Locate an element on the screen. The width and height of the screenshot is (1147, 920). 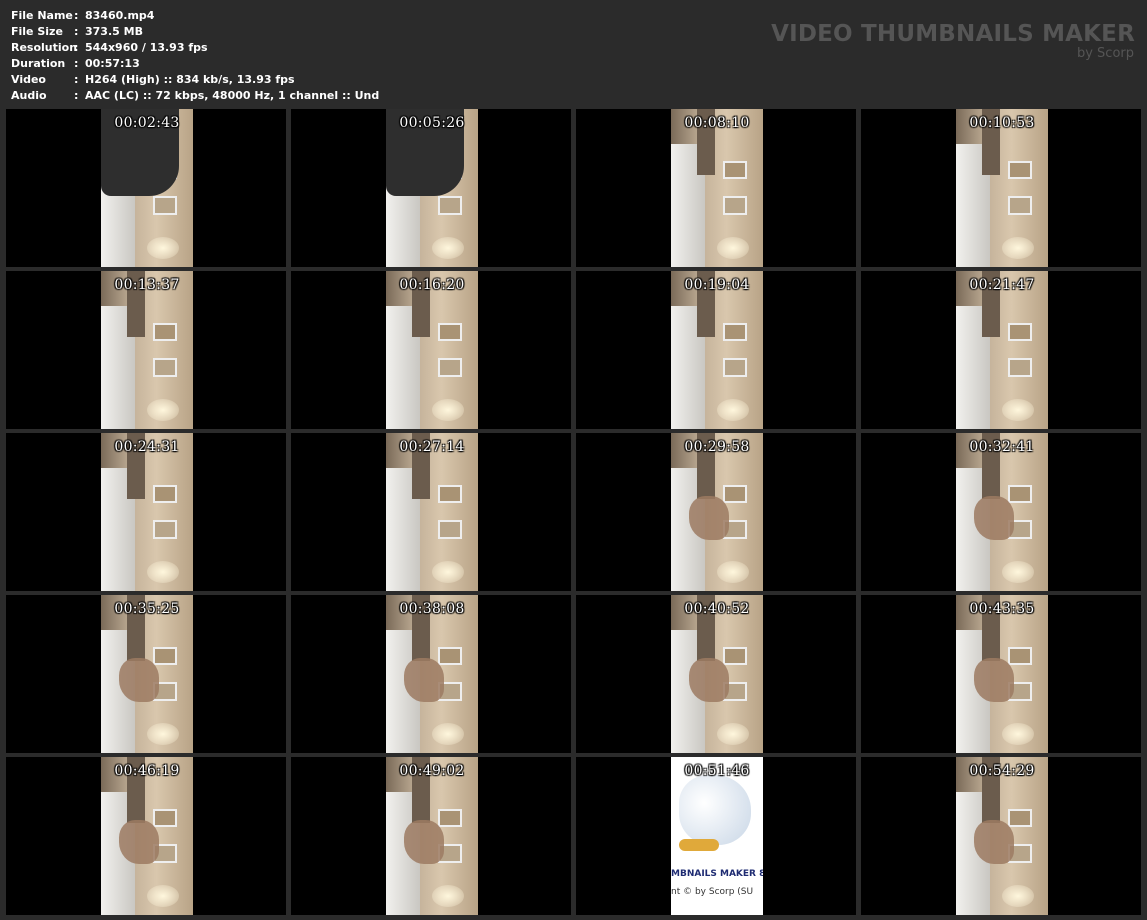
thumbnail-tile: 00:40:52 is located at coordinates (716, 674).